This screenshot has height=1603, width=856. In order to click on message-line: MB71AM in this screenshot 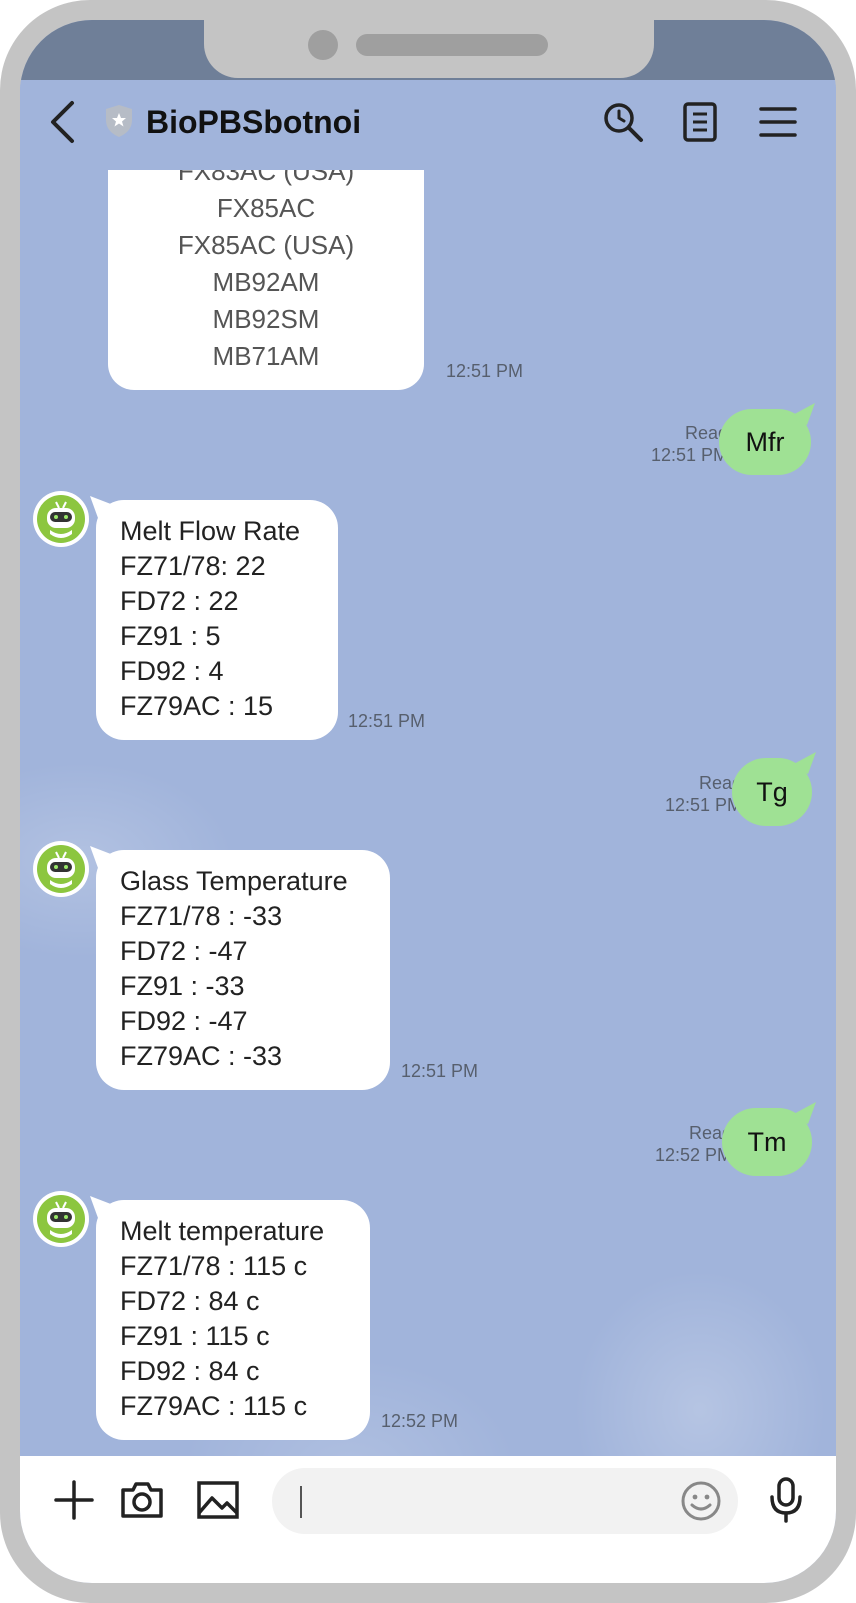, I will do `click(266, 356)`.